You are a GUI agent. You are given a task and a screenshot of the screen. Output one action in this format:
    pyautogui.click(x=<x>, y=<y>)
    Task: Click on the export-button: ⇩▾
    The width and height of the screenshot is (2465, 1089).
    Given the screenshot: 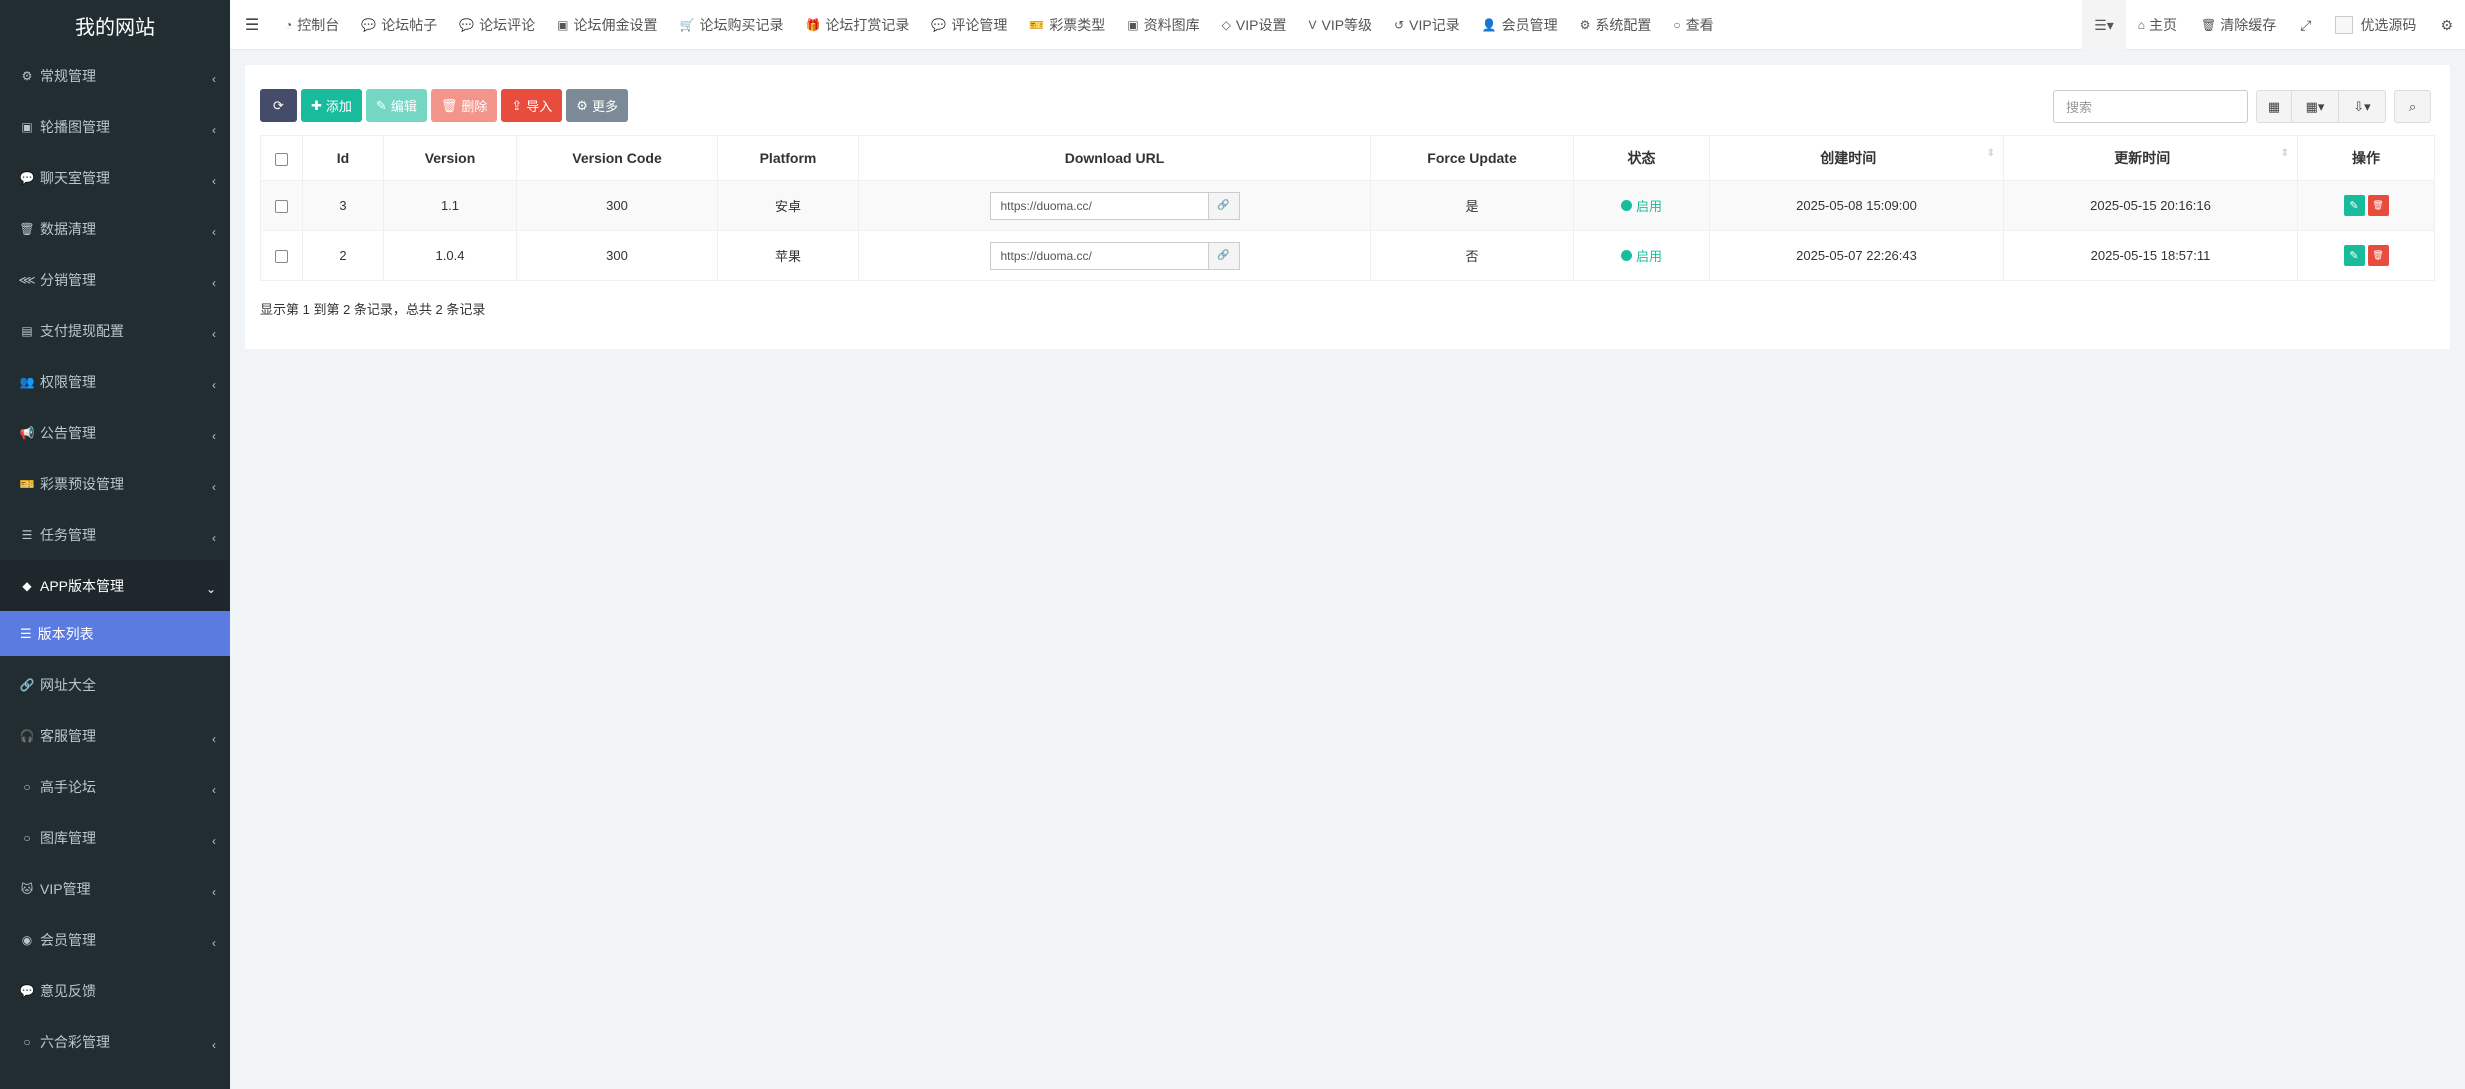 What is the action you would take?
    pyautogui.click(x=2362, y=106)
    